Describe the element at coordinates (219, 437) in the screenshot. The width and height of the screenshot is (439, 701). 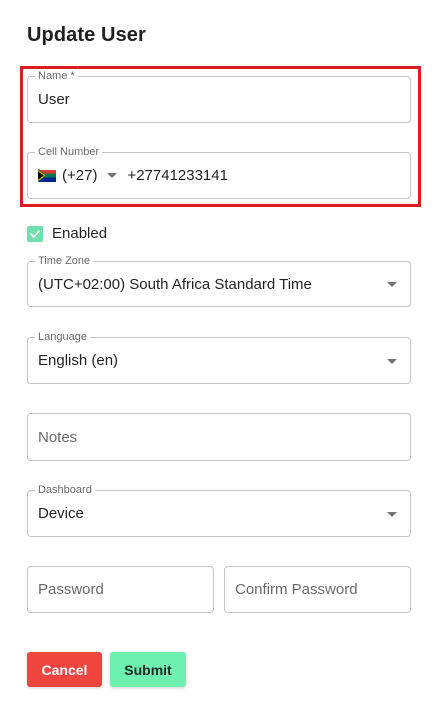
I see `notes-field: Notes` at that location.